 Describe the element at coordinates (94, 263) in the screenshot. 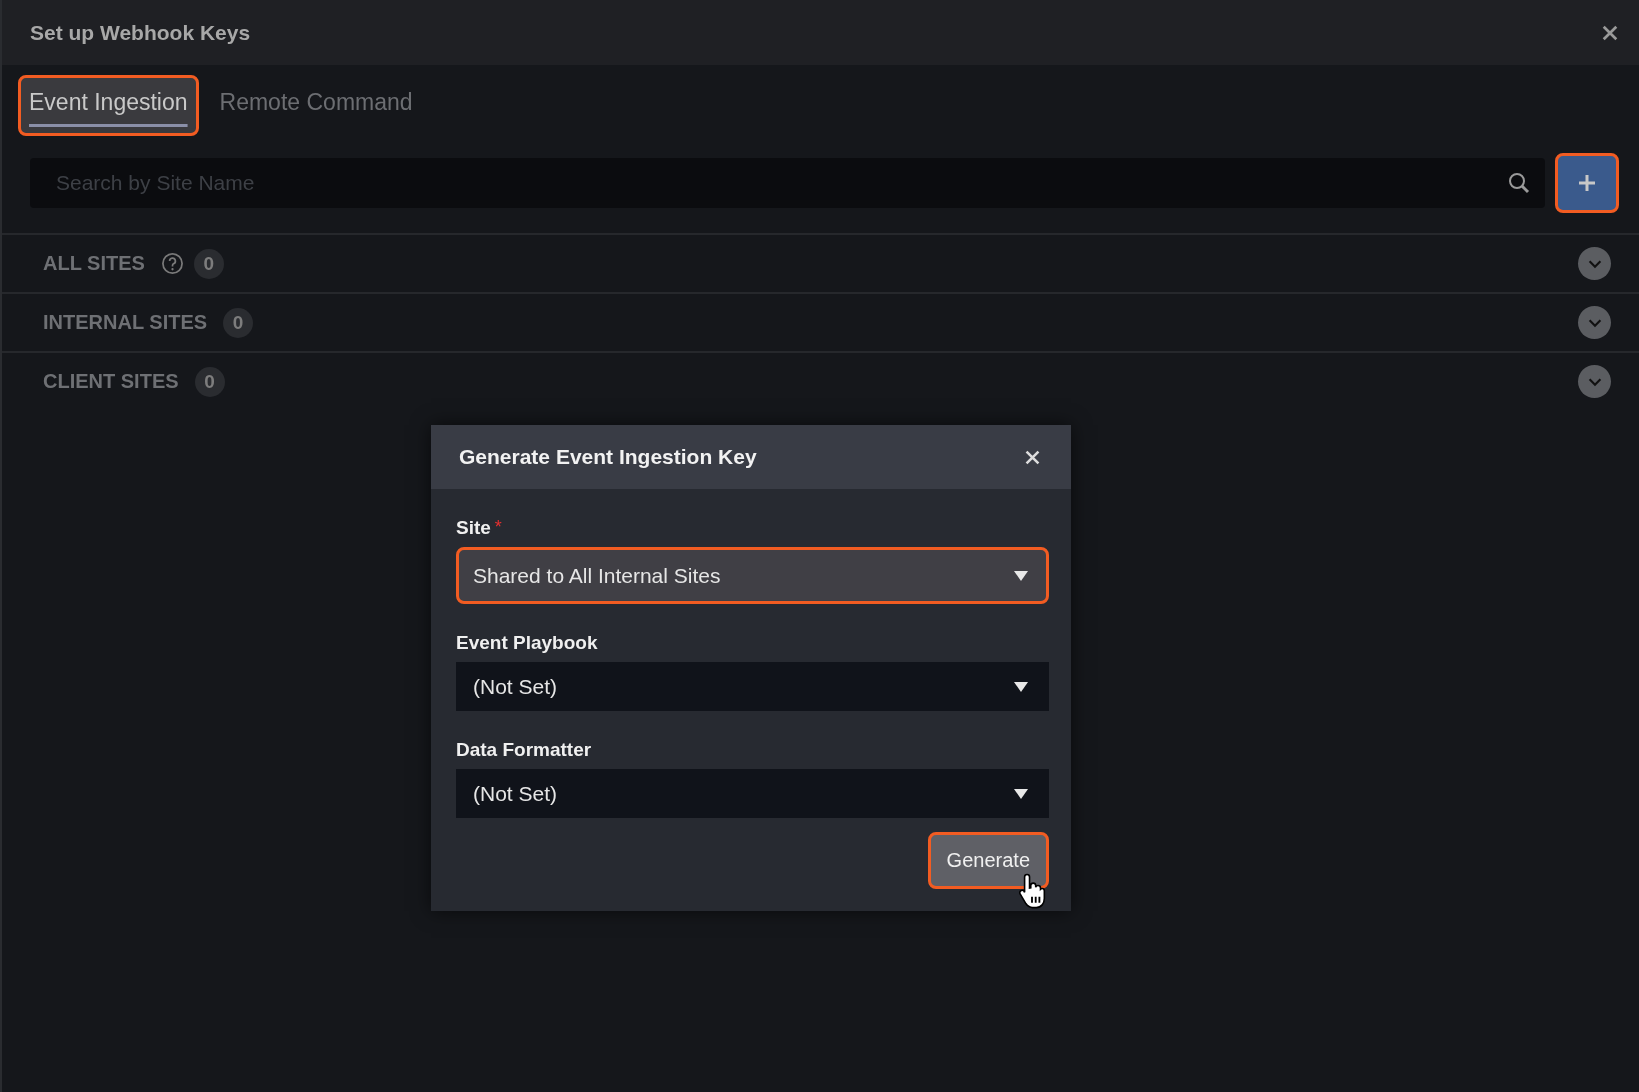

I see `section-title: ALL SITES` at that location.